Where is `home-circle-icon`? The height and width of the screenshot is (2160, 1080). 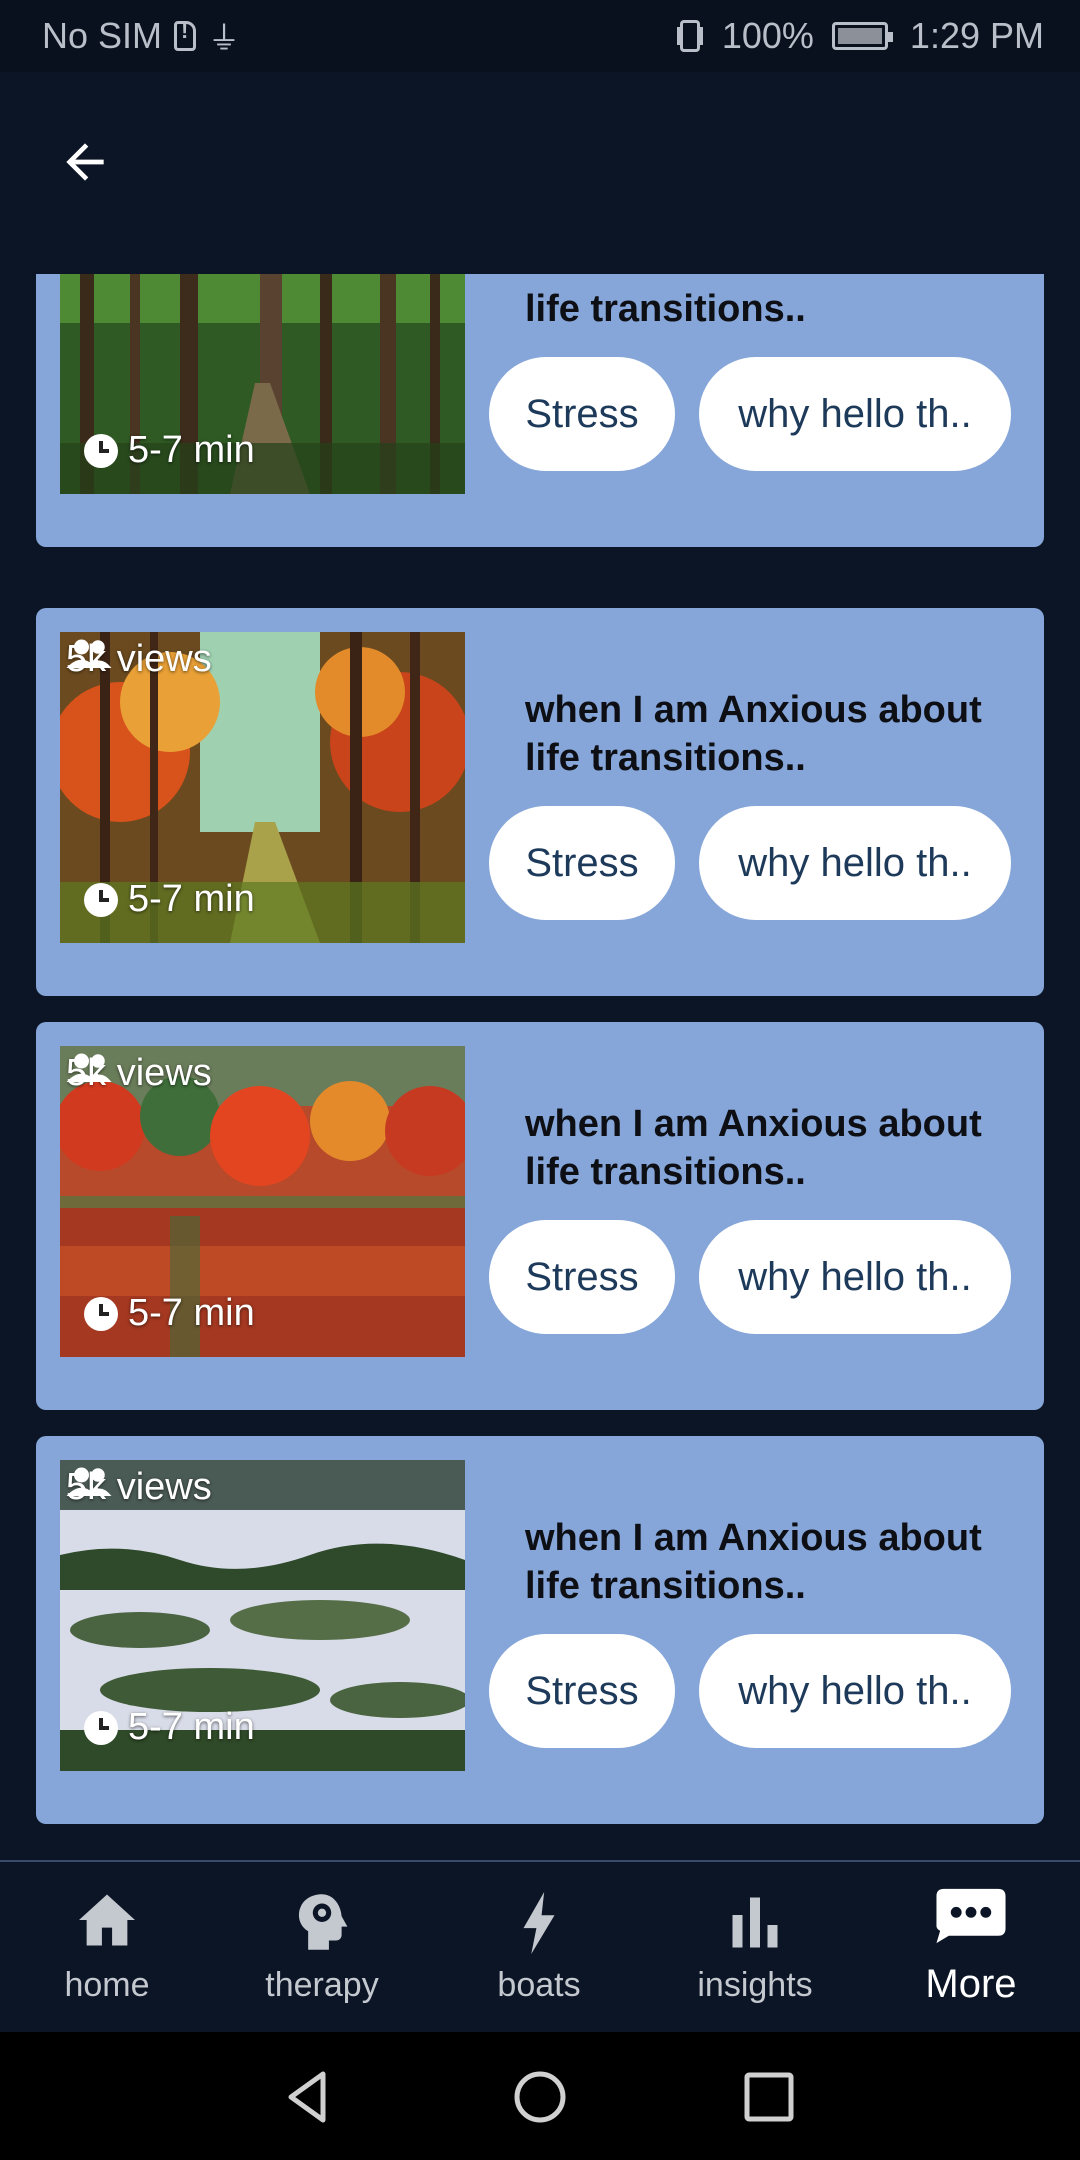
home-circle-icon is located at coordinates (540, 2097).